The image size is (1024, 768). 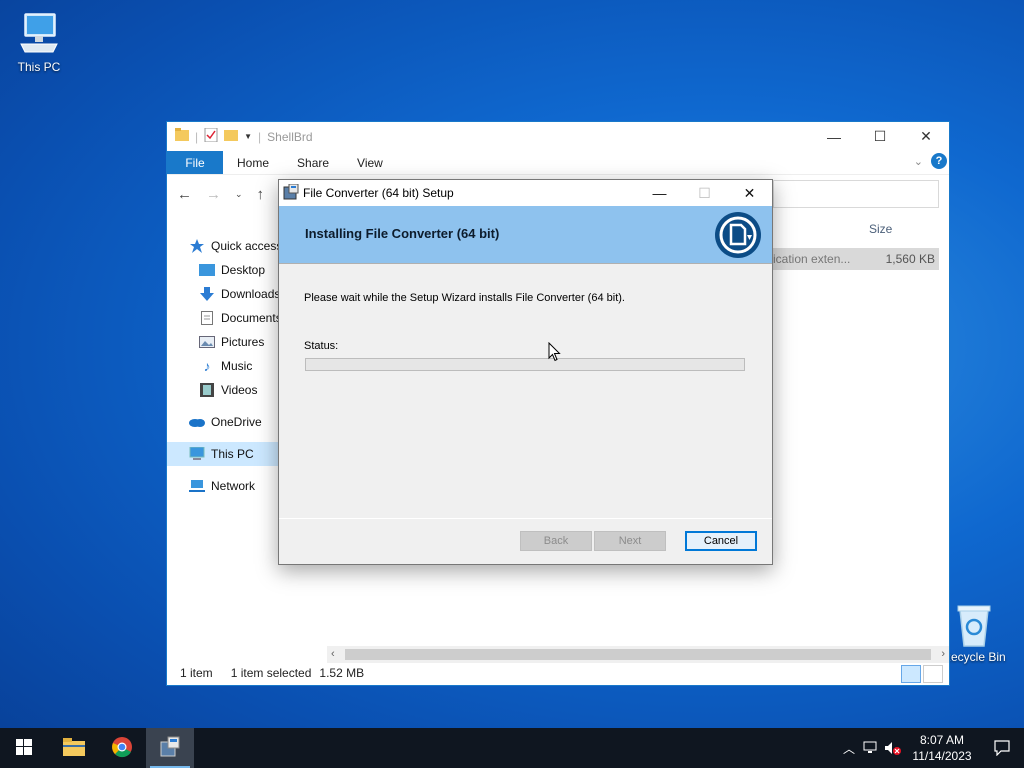 What do you see at coordinates (911, 674) in the screenshot?
I see `details-view-icon` at bounding box center [911, 674].